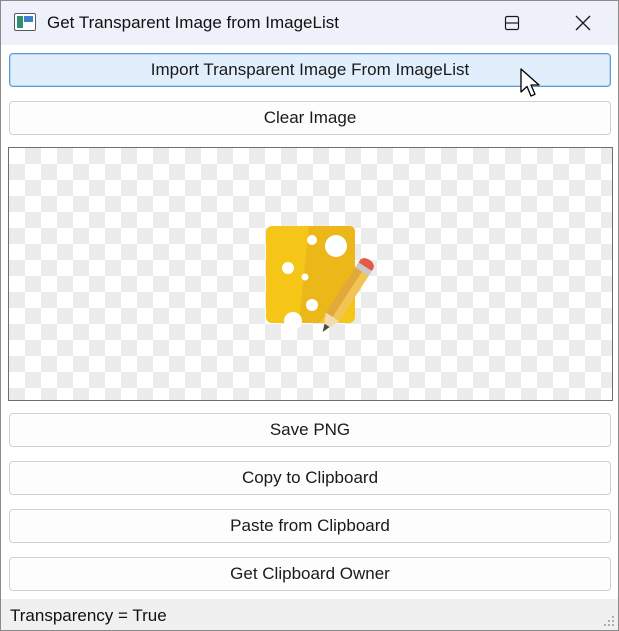 The width and height of the screenshot is (619, 631). I want to click on maximize-icon, so click(512, 23).